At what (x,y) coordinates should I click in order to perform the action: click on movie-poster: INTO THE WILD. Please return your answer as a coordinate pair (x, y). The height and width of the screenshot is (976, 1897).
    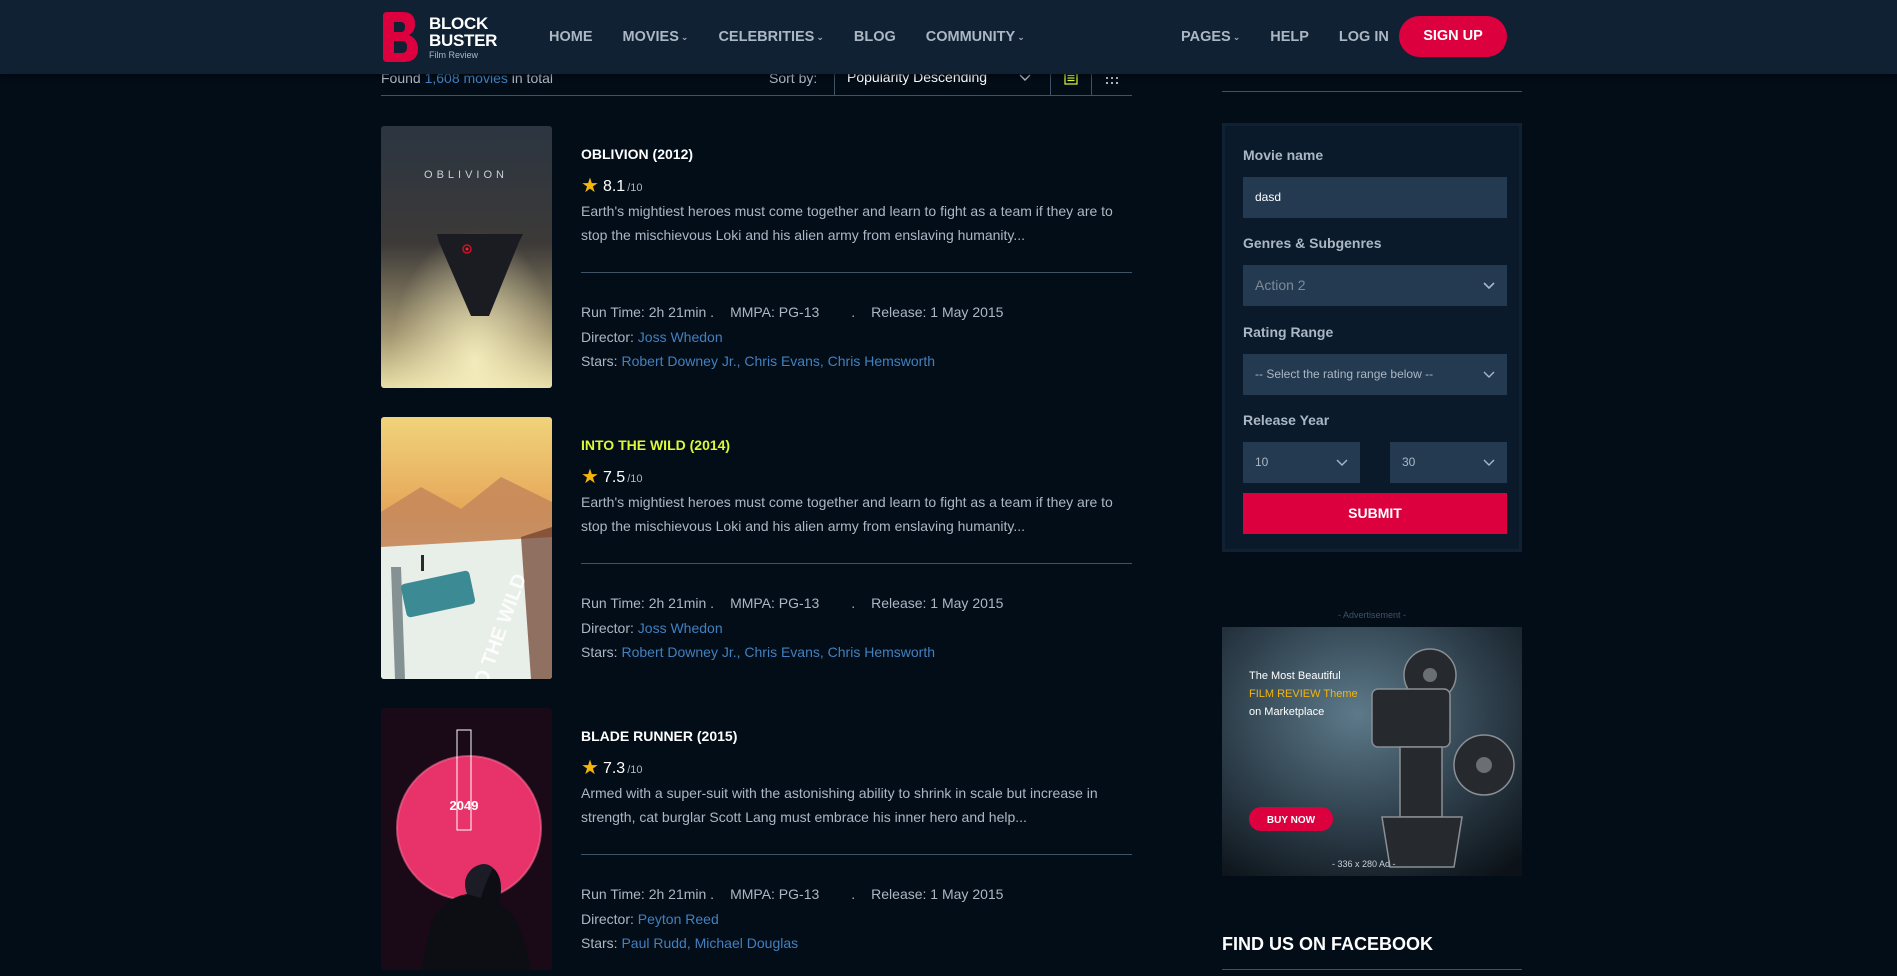
    Looking at the image, I should click on (466, 548).